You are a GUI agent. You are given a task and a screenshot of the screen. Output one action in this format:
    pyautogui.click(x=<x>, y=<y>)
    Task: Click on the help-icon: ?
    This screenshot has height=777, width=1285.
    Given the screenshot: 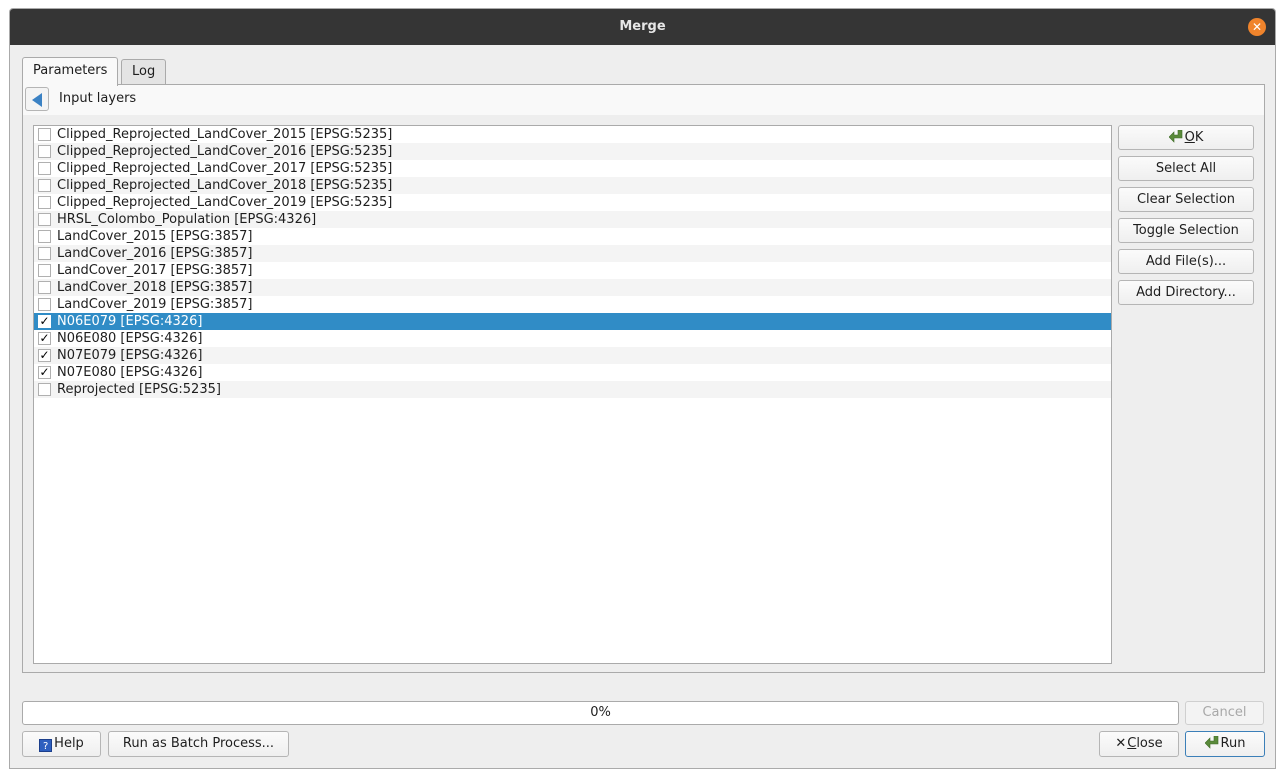 What is the action you would take?
    pyautogui.click(x=46, y=745)
    